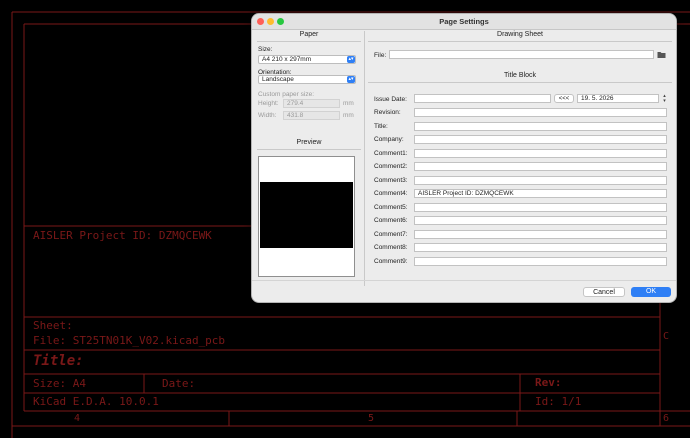  Describe the element at coordinates (464, 280) in the screenshot. I see `footer-divider` at that location.